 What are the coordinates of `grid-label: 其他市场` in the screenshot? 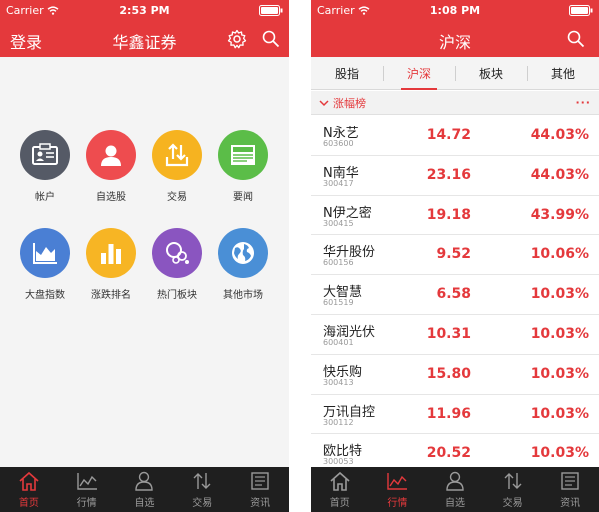 It's located at (243, 295).